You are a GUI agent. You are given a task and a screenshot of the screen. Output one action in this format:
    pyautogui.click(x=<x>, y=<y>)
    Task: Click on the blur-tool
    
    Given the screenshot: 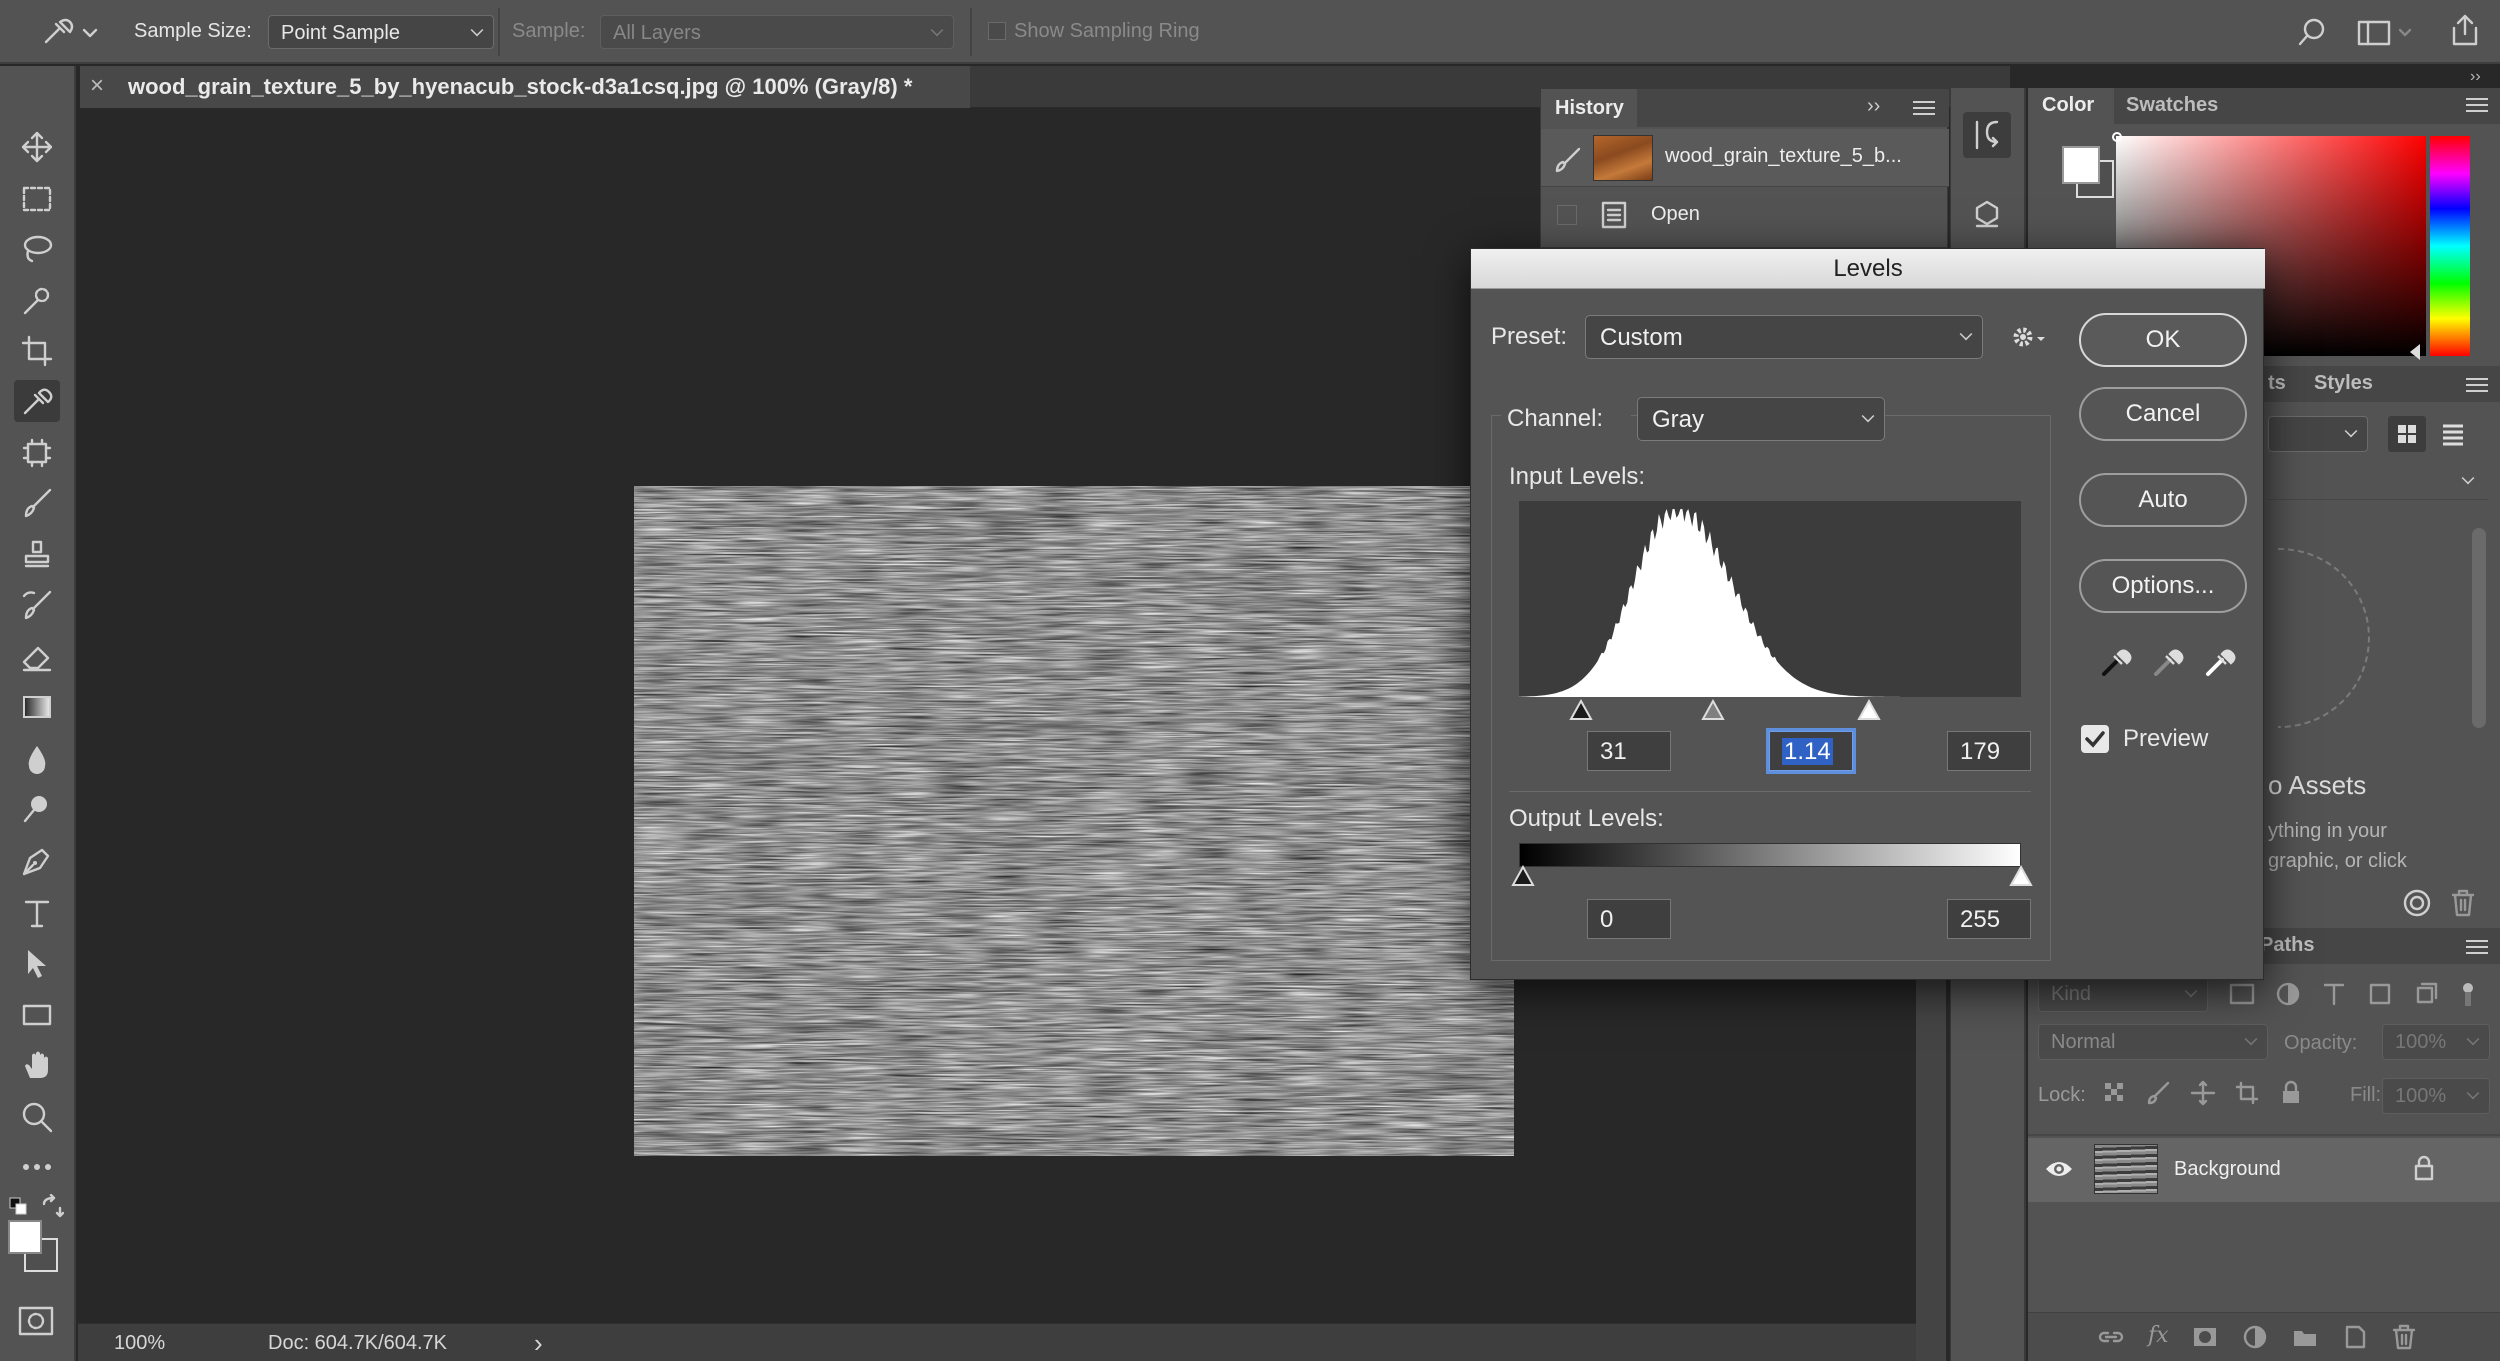 What is the action you would take?
    pyautogui.click(x=37, y=759)
    